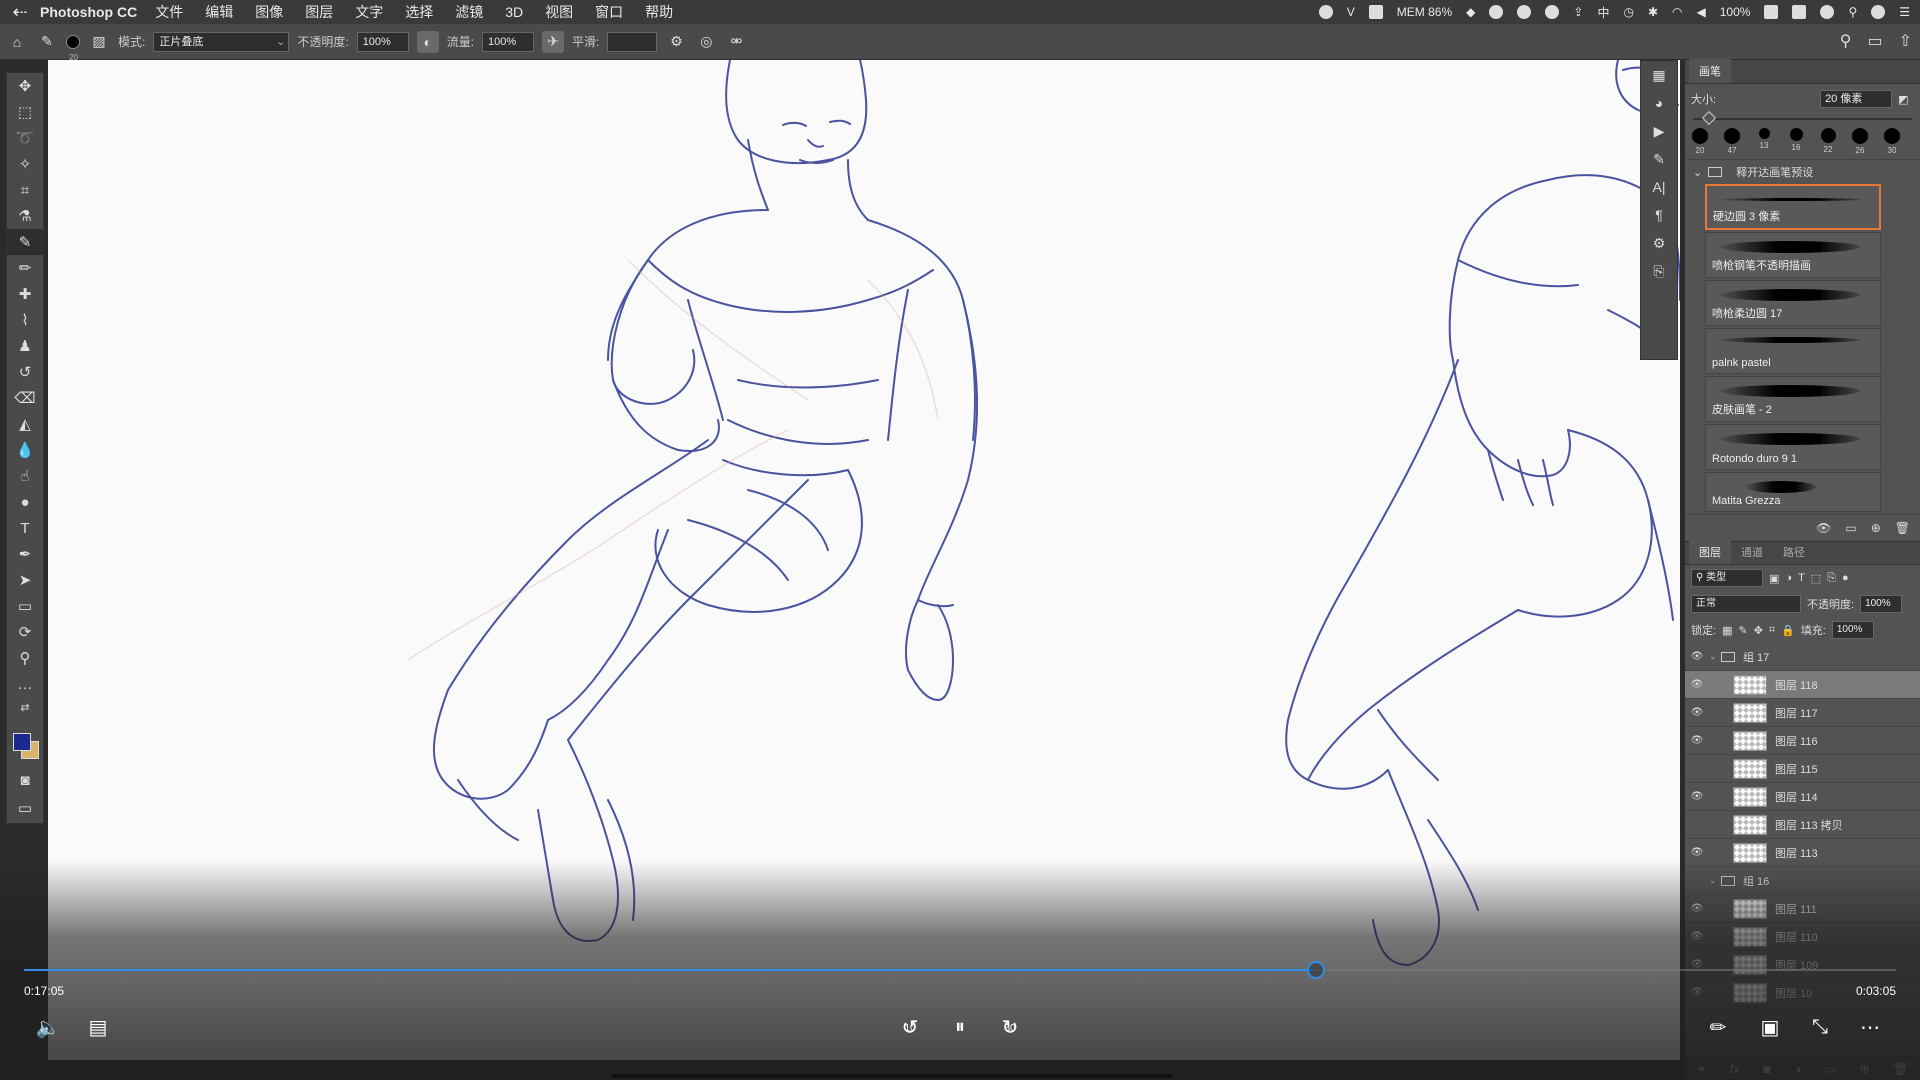 The height and width of the screenshot is (1080, 1920). What do you see at coordinates (1876, 528) in the screenshot?
I see `new-brush-icon: ⊕` at bounding box center [1876, 528].